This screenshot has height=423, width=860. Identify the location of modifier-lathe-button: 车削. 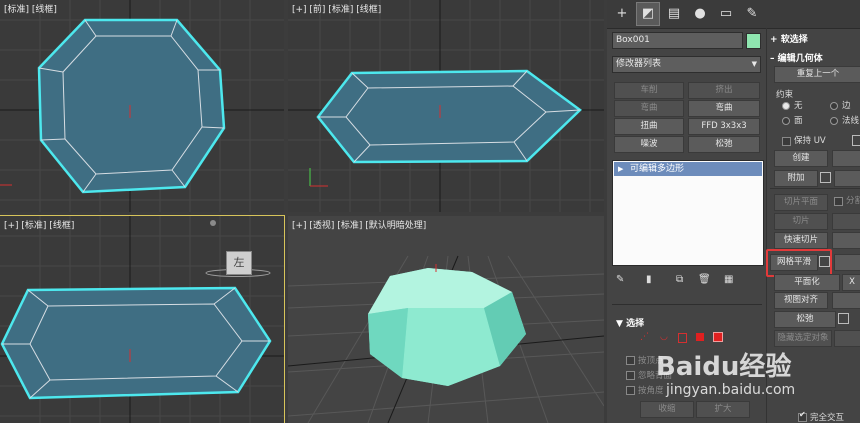
(649, 90).